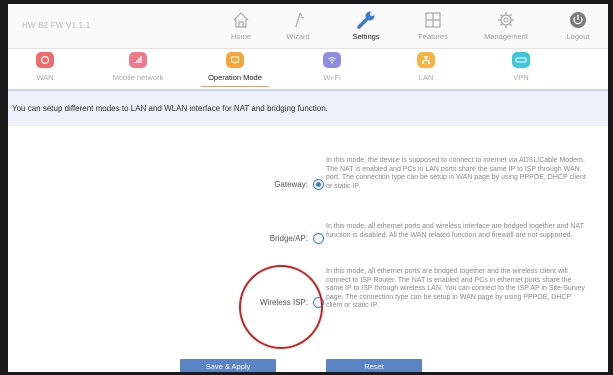 This screenshot has width=613, height=375. Describe the element at coordinates (332, 77) in the screenshot. I see `subnav-wifi-label: Wi-Fi` at that location.